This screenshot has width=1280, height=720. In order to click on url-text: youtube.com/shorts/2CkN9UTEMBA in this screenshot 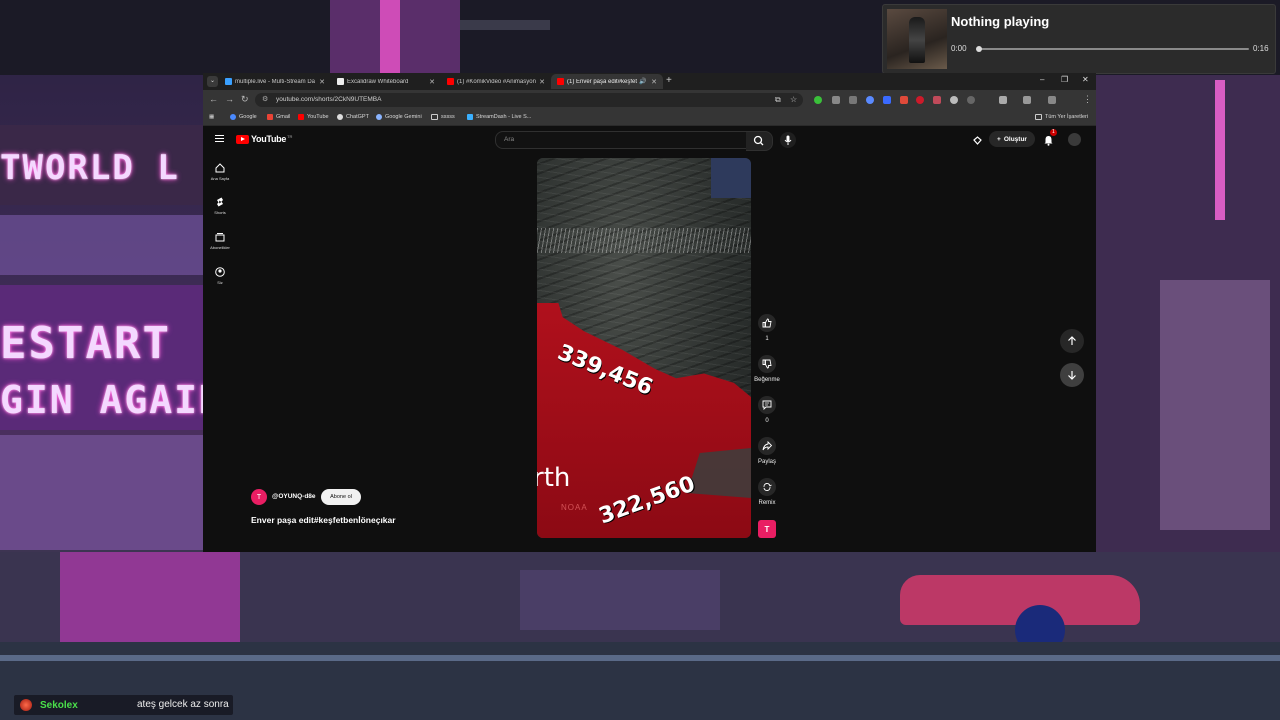, I will do `click(328, 99)`.